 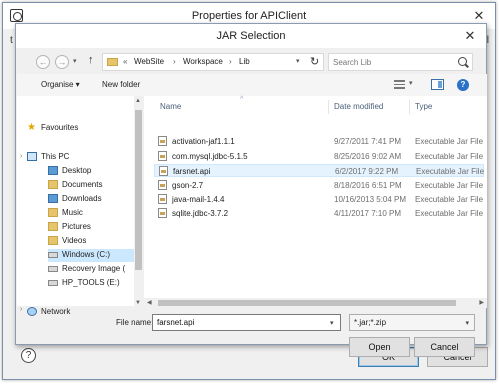 I want to click on file-date: 10/16/2013 5:04 PM, so click(x=370, y=199).